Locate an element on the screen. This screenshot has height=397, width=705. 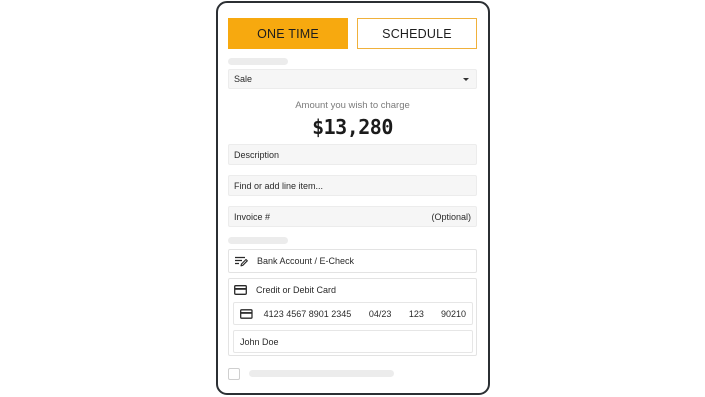
tab-schedule: SCHEDULE is located at coordinates (417, 33).